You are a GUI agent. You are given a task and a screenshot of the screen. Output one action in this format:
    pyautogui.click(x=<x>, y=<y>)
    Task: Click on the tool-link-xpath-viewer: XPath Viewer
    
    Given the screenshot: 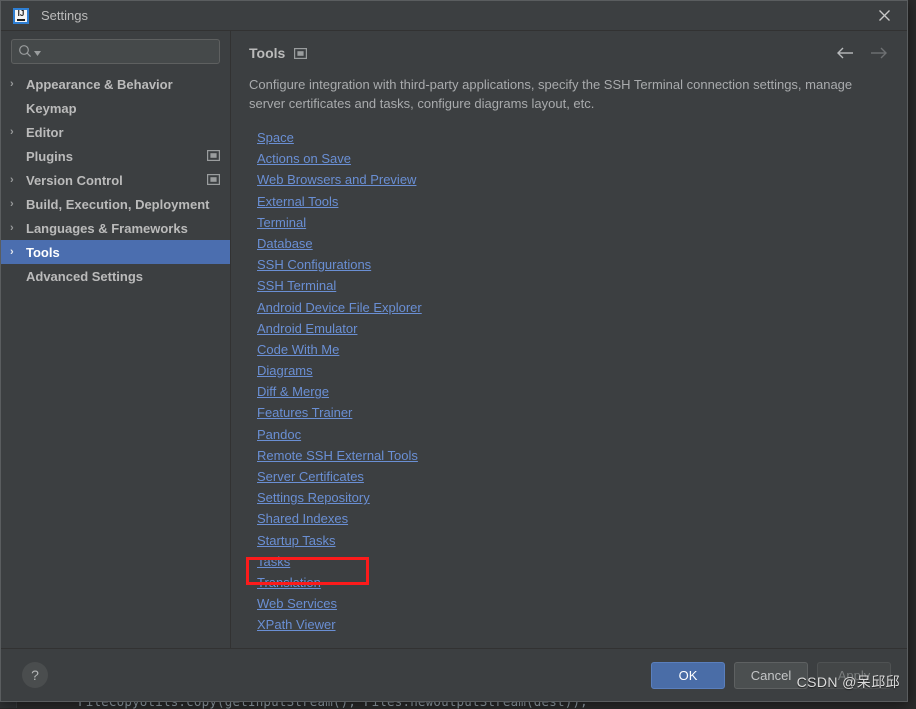 What is the action you would take?
    pyautogui.click(x=296, y=624)
    